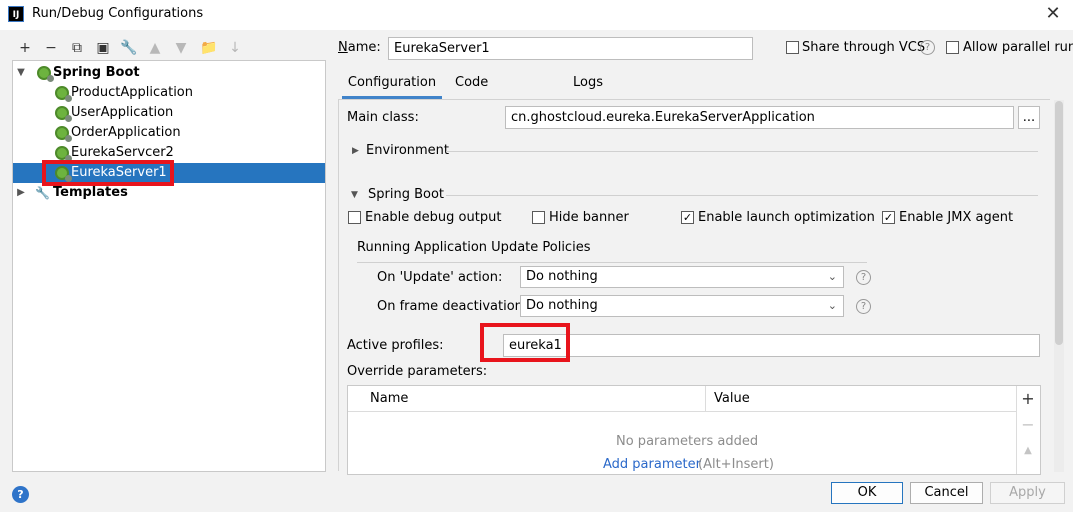 This screenshot has height=512, width=1073. Describe the element at coordinates (570, 48) in the screenshot. I see `name-field: EurekaServer1` at that location.